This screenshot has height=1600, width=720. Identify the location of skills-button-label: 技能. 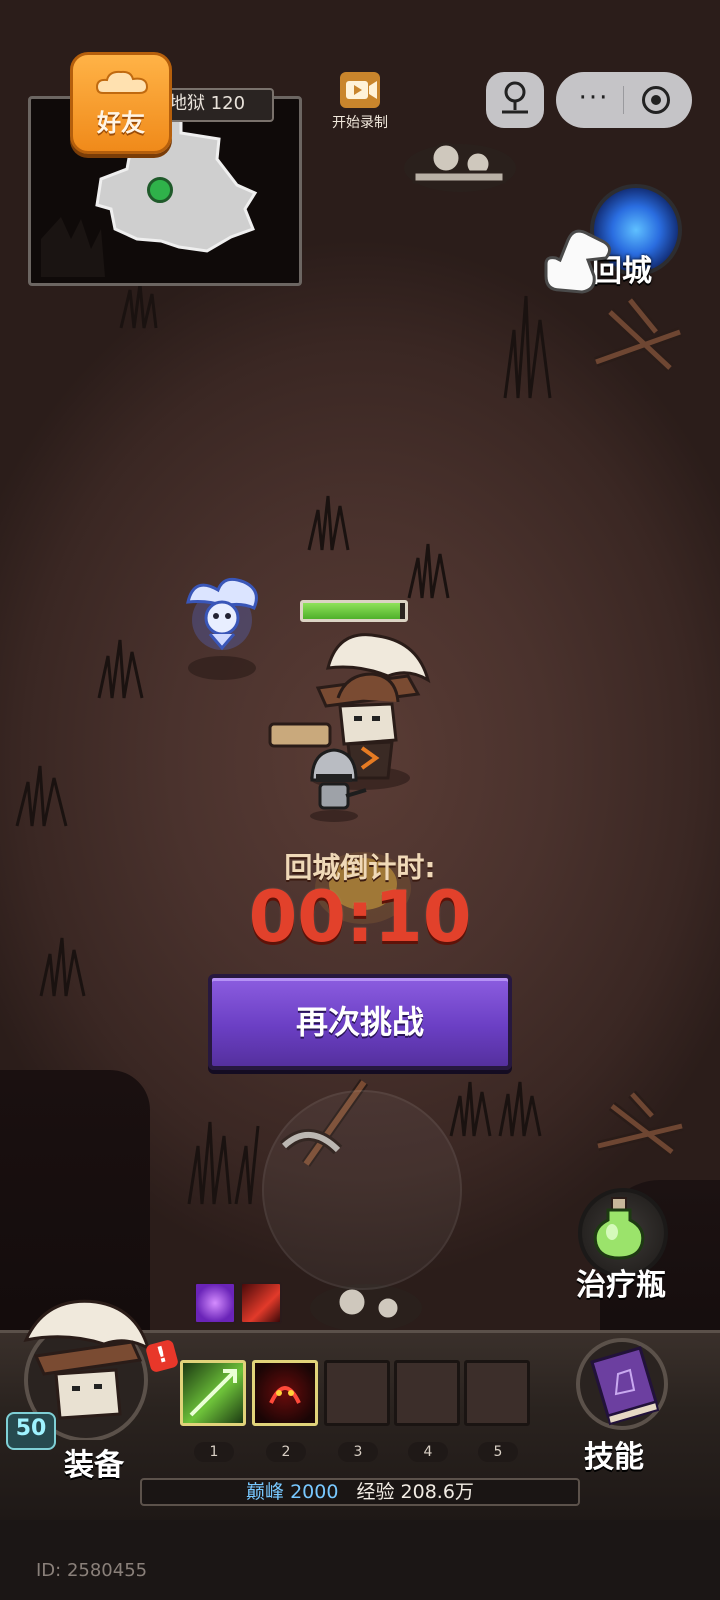
(614, 1457).